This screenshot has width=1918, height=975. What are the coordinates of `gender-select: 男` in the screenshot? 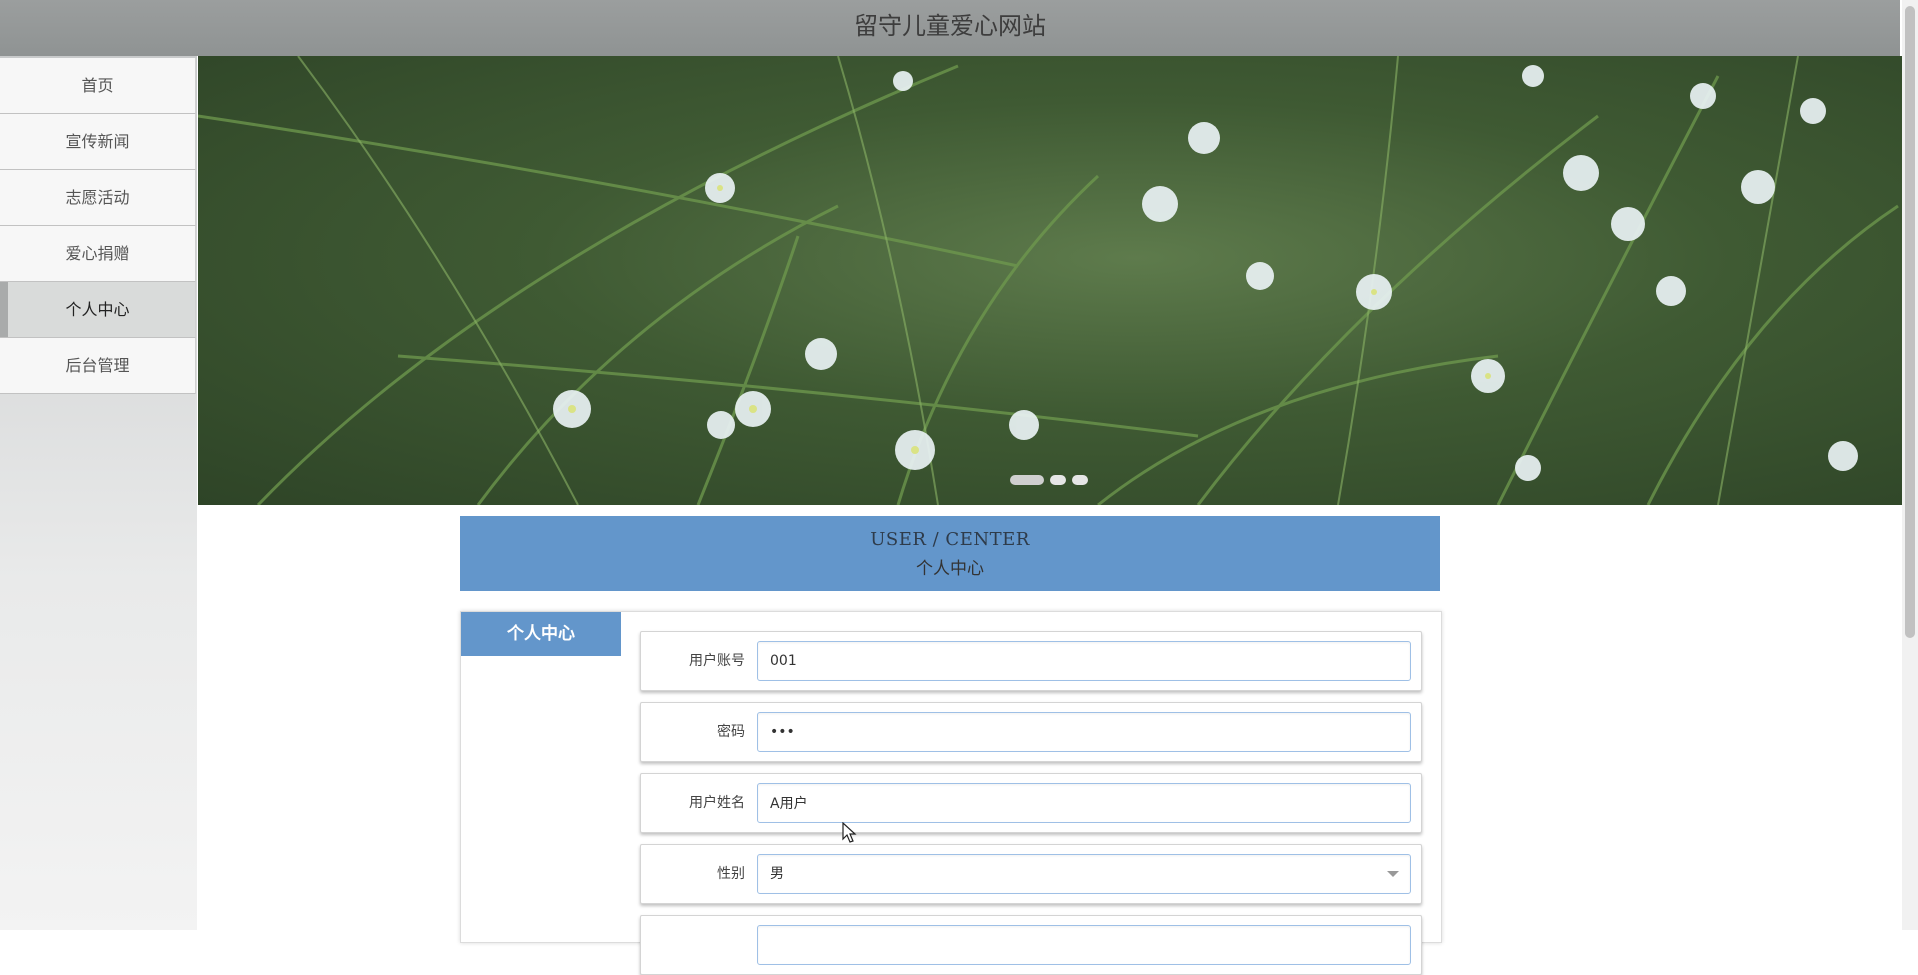 It's located at (1084, 874).